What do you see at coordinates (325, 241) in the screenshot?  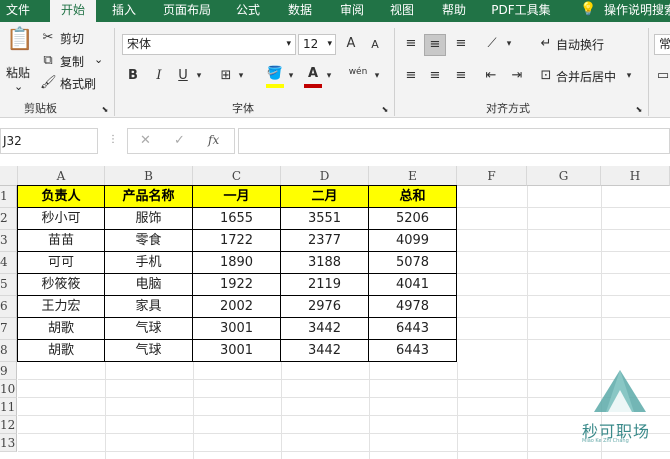 I see `table-cell: 2377` at bounding box center [325, 241].